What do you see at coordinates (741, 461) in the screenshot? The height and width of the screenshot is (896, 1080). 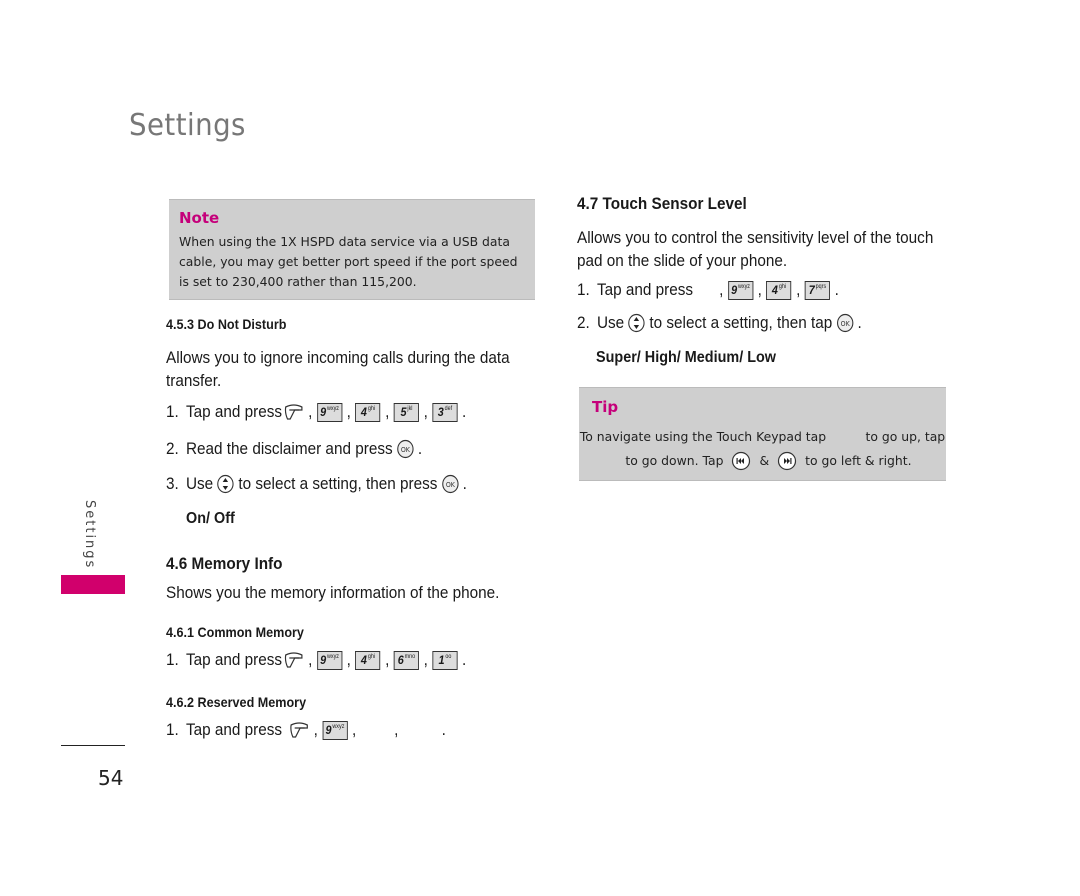 I see `rewind-icon` at bounding box center [741, 461].